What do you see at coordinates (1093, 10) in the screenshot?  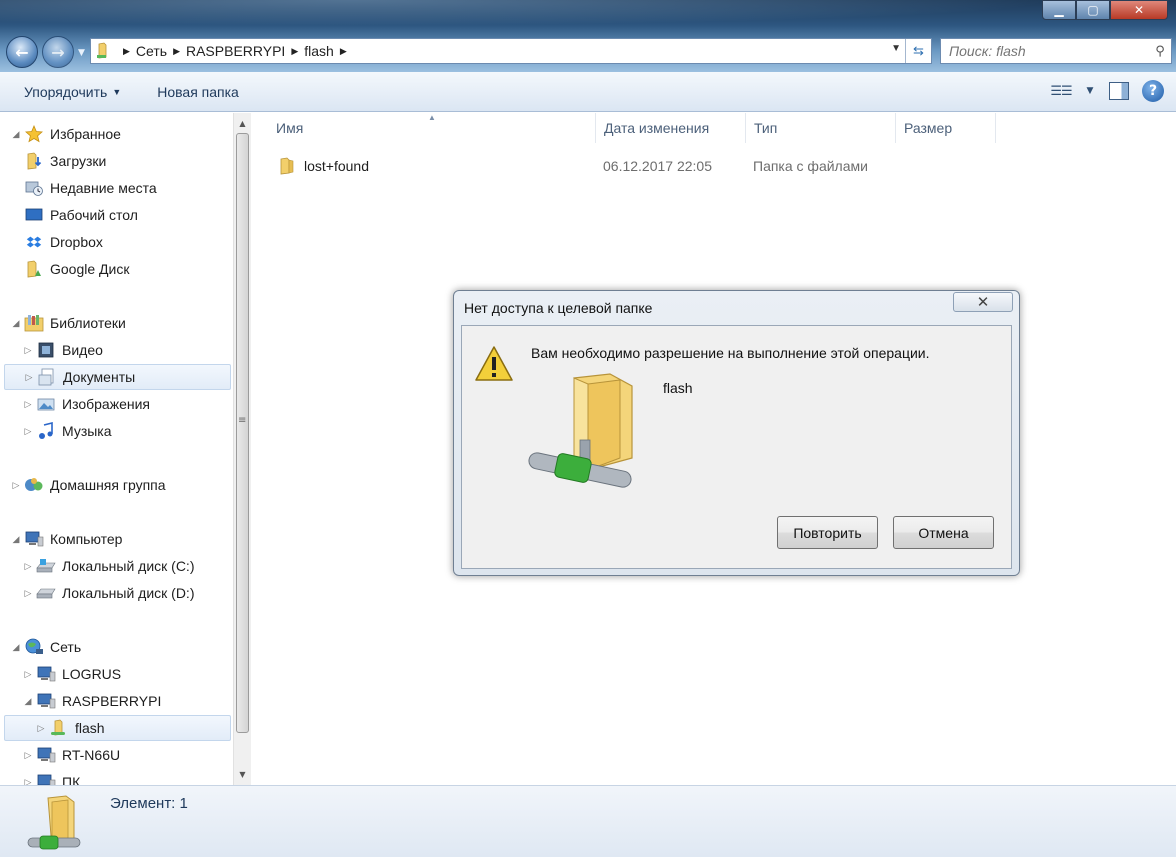 I see `maximize-button: ▢` at bounding box center [1093, 10].